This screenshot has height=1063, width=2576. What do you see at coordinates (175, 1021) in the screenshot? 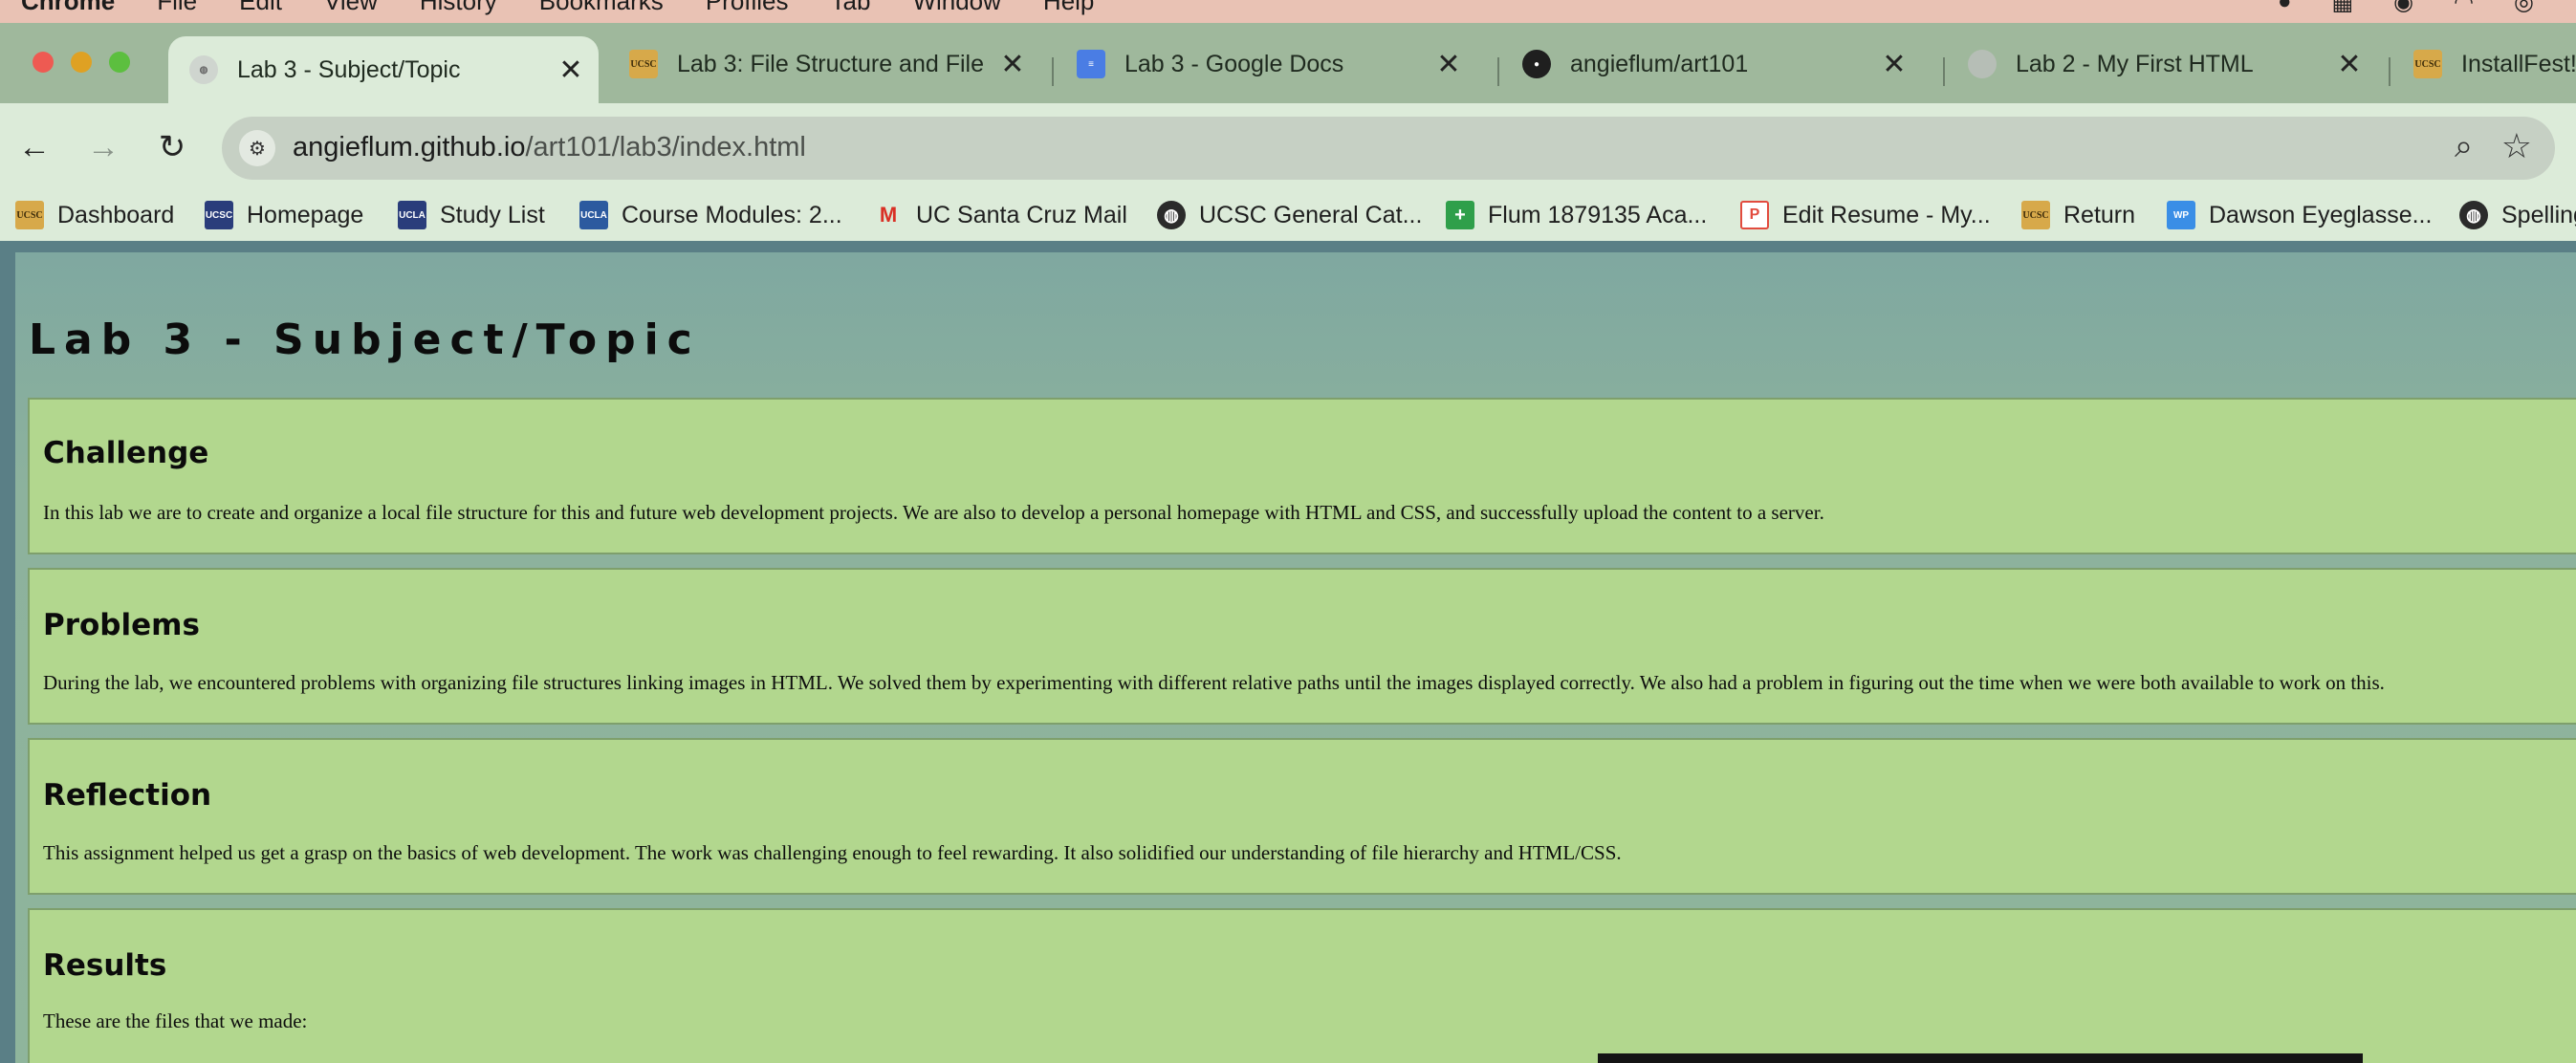
I see `section-text: These are the files that we made:` at bounding box center [175, 1021].